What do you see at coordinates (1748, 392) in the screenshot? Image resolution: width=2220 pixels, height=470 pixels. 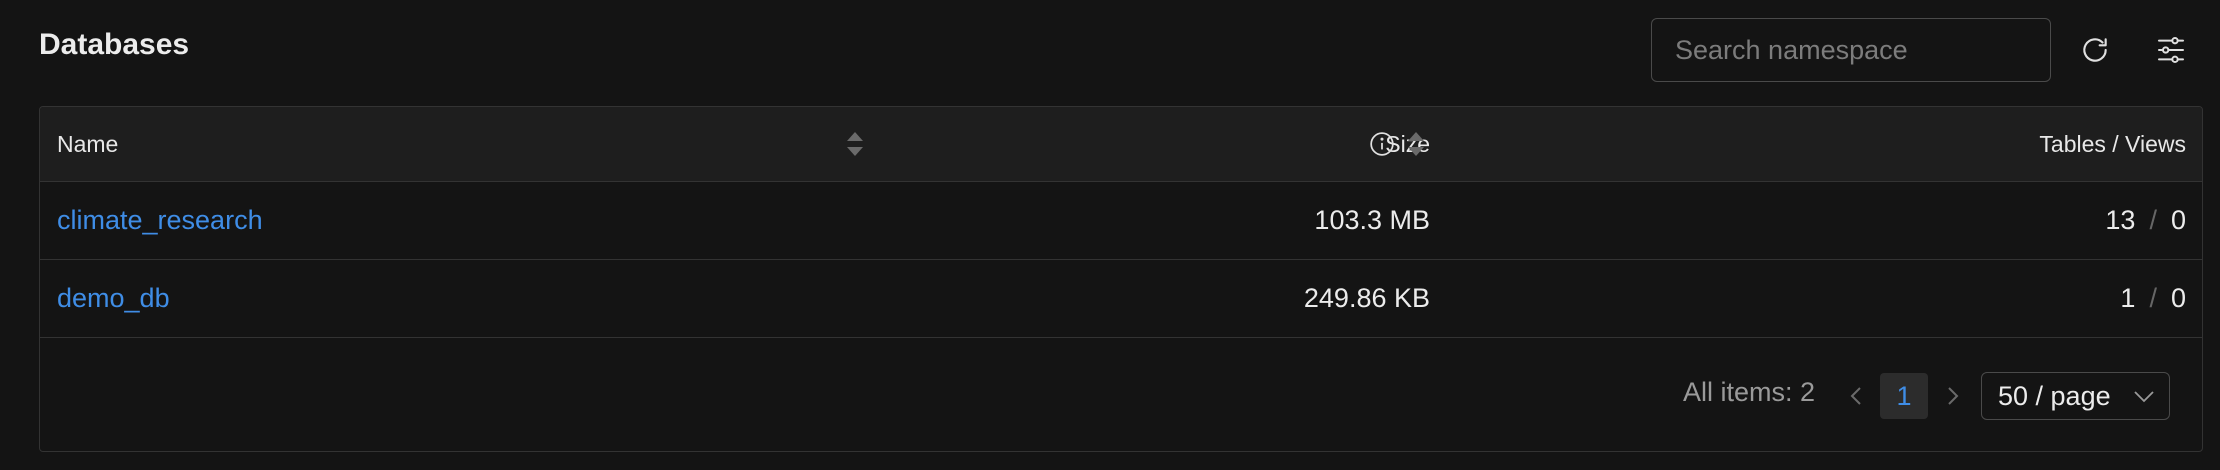 I see `total-items-label: All items: 2` at bounding box center [1748, 392].